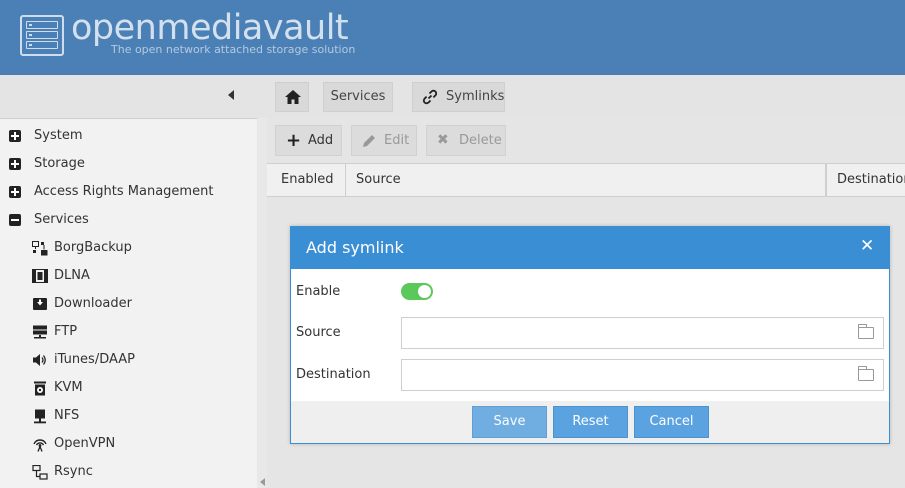  Describe the element at coordinates (42, 35) in the screenshot. I see `logo-server-icon` at that location.